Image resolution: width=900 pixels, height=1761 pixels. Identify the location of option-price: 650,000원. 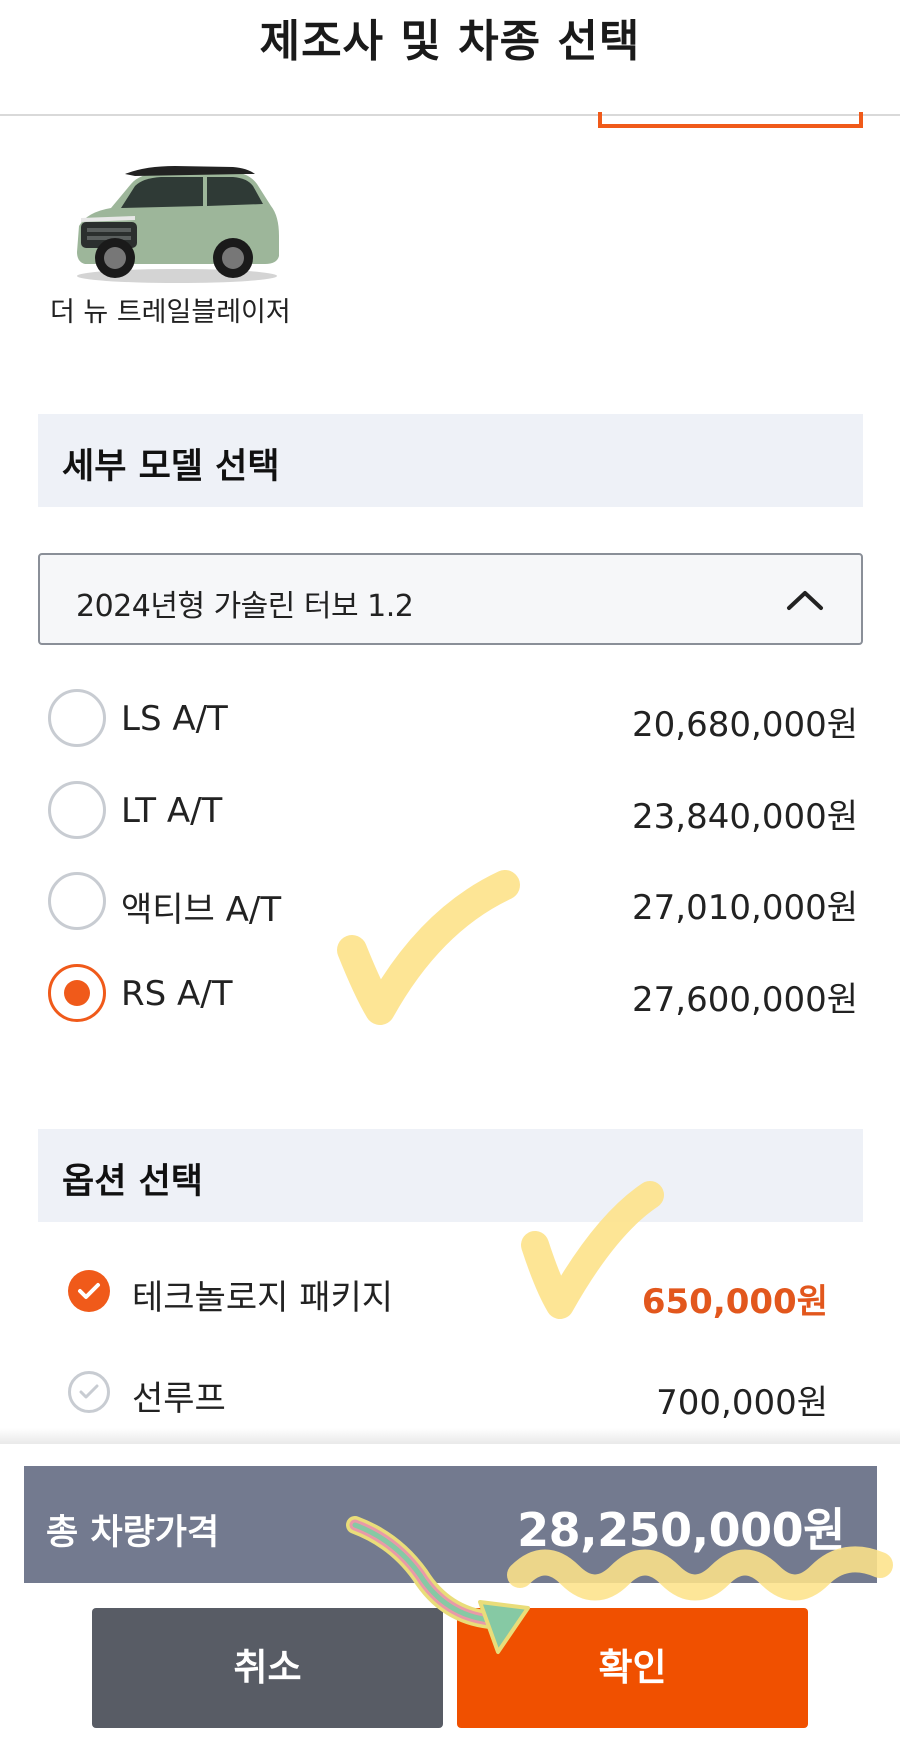
(734, 1302).